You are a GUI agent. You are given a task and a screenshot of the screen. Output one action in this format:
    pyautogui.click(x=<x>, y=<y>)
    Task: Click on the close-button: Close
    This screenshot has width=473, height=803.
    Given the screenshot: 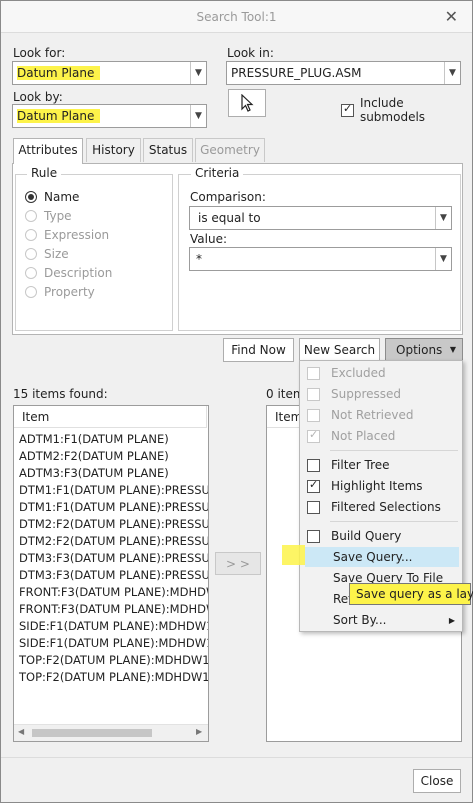 What is the action you would take?
    pyautogui.click(x=437, y=781)
    